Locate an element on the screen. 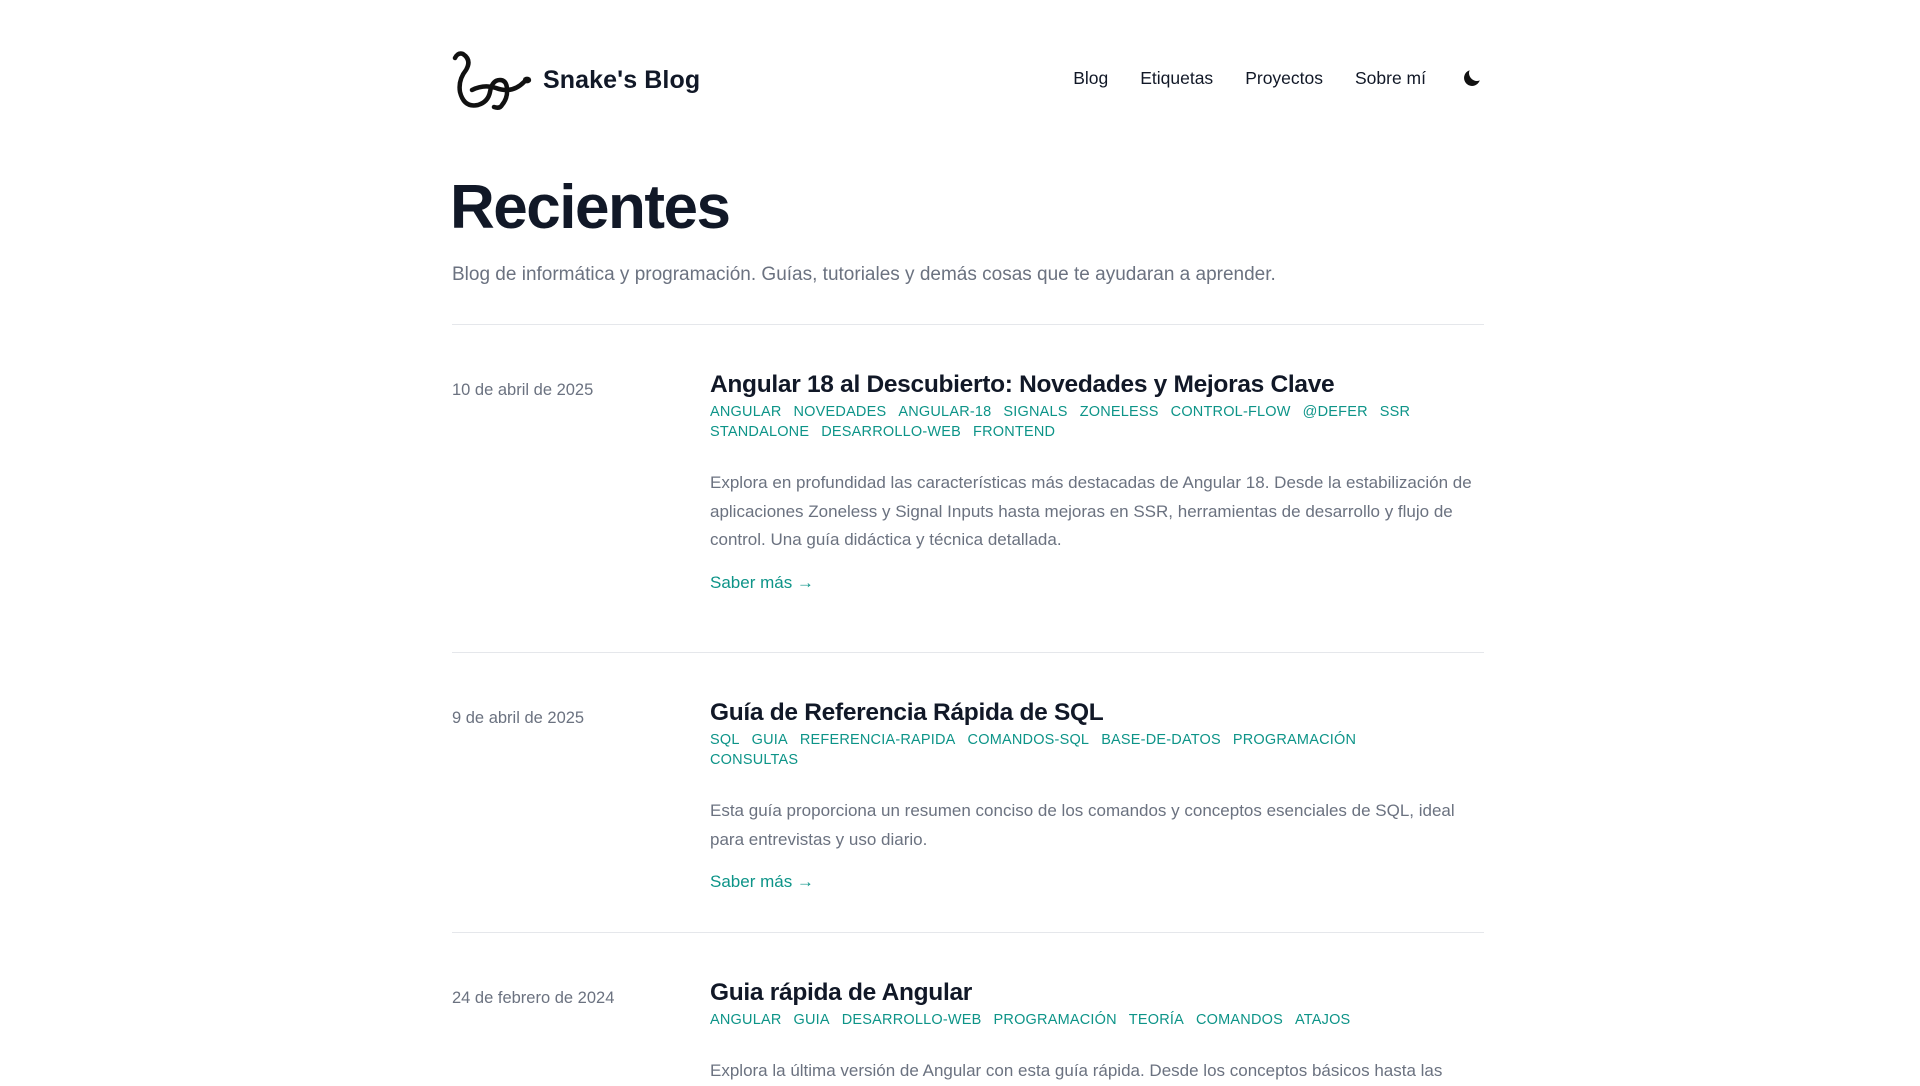 Image resolution: width=1920 pixels, height=1086 pixels. post-date: 9 de abril de 2025 is located at coordinates (518, 718).